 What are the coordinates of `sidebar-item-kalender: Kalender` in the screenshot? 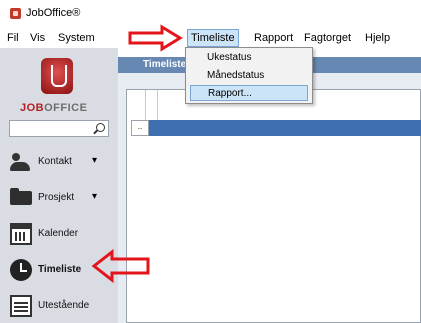 It's located at (62, 234).